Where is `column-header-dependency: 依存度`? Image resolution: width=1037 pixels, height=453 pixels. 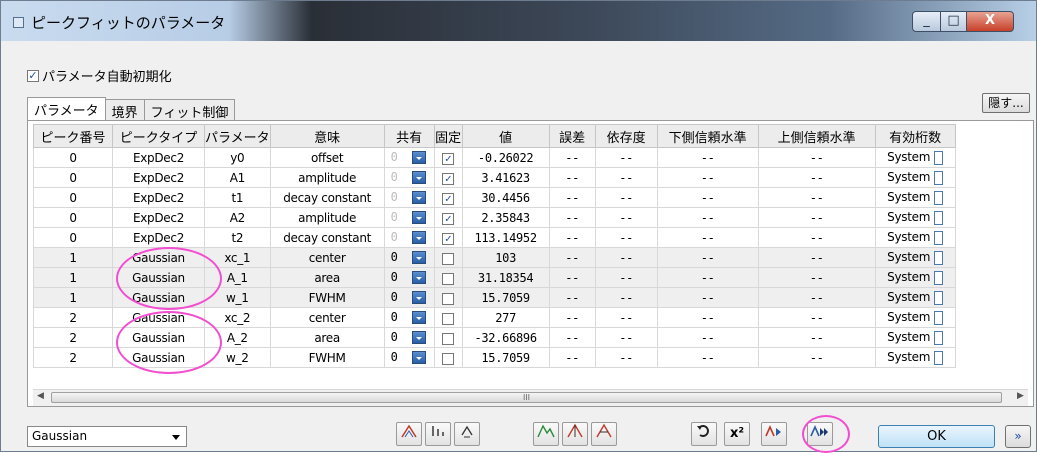
column-header-dependency: 依存度 is located at coordinates (626, 136).